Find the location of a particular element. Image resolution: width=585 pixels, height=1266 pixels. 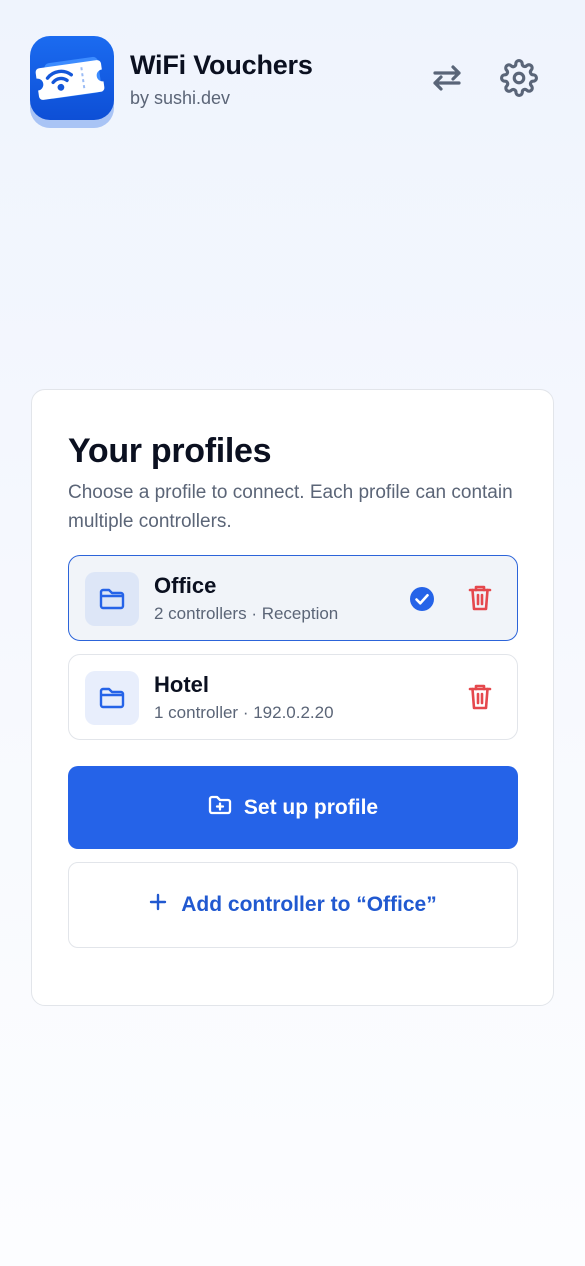

setup-profile-button: Set up profile is located at coordinates (293, 807).